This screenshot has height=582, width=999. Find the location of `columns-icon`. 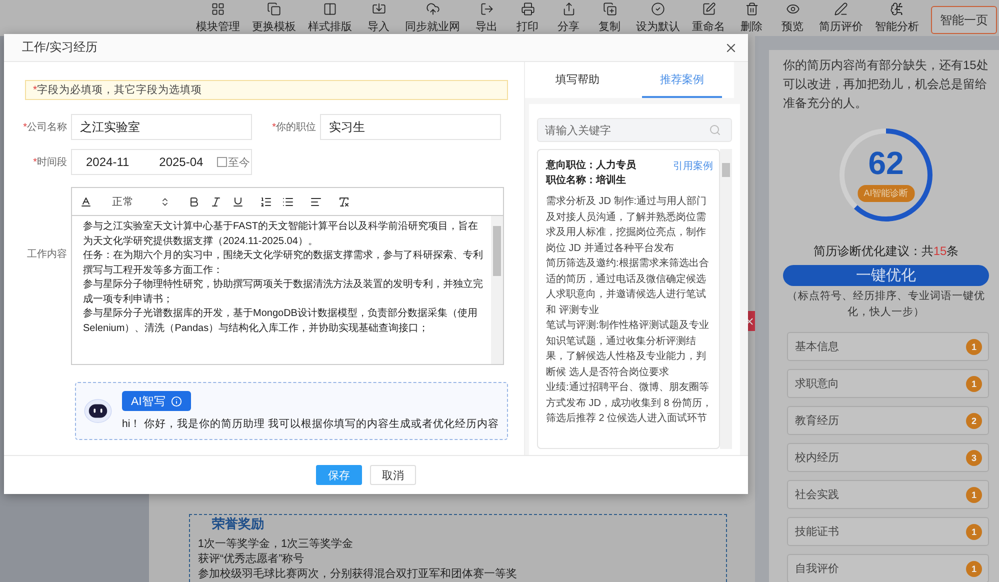

columns-icon is located at coordinates (330, 9).